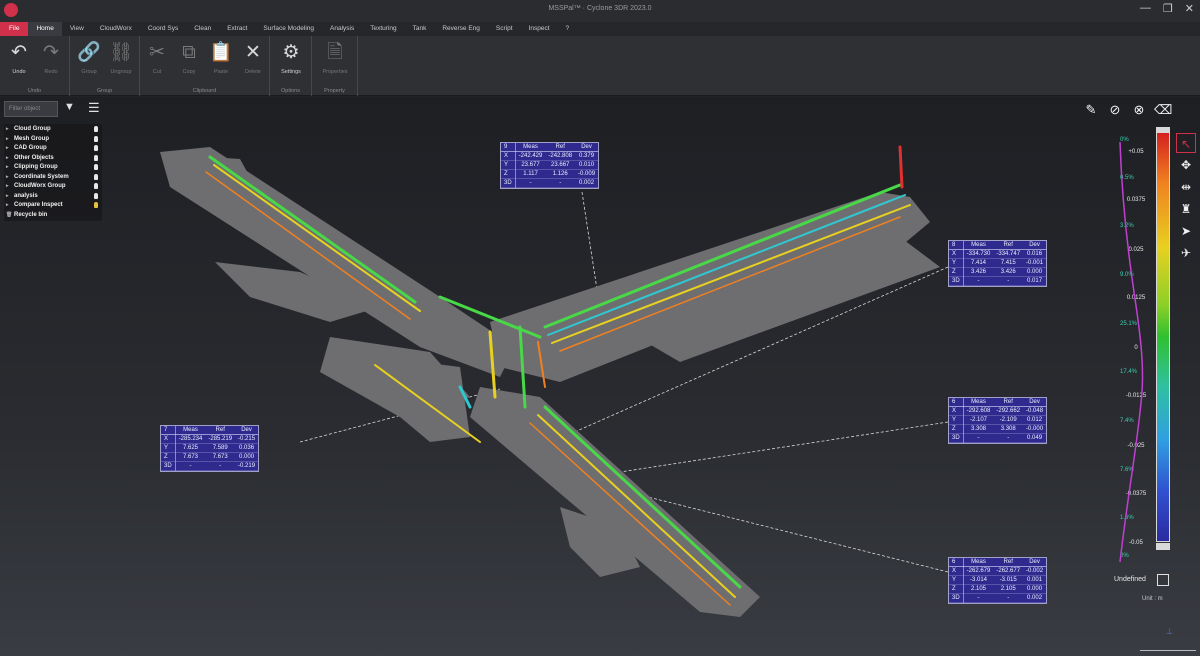  What do you see at coordinates (784, 447) in the screenshot?
I see `leader-line` at bounding box center [784, 447].